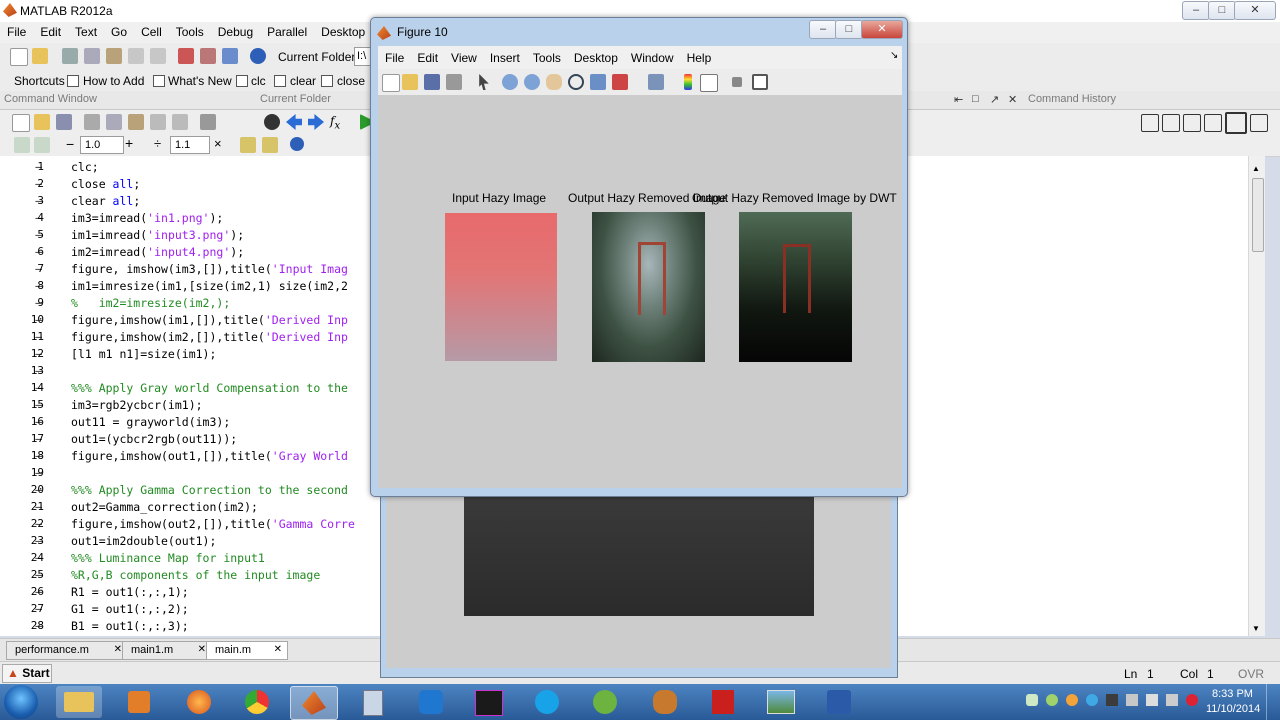 The image size is (1280, 720). I want to click on zoom-in-icon, so click(510, 82).